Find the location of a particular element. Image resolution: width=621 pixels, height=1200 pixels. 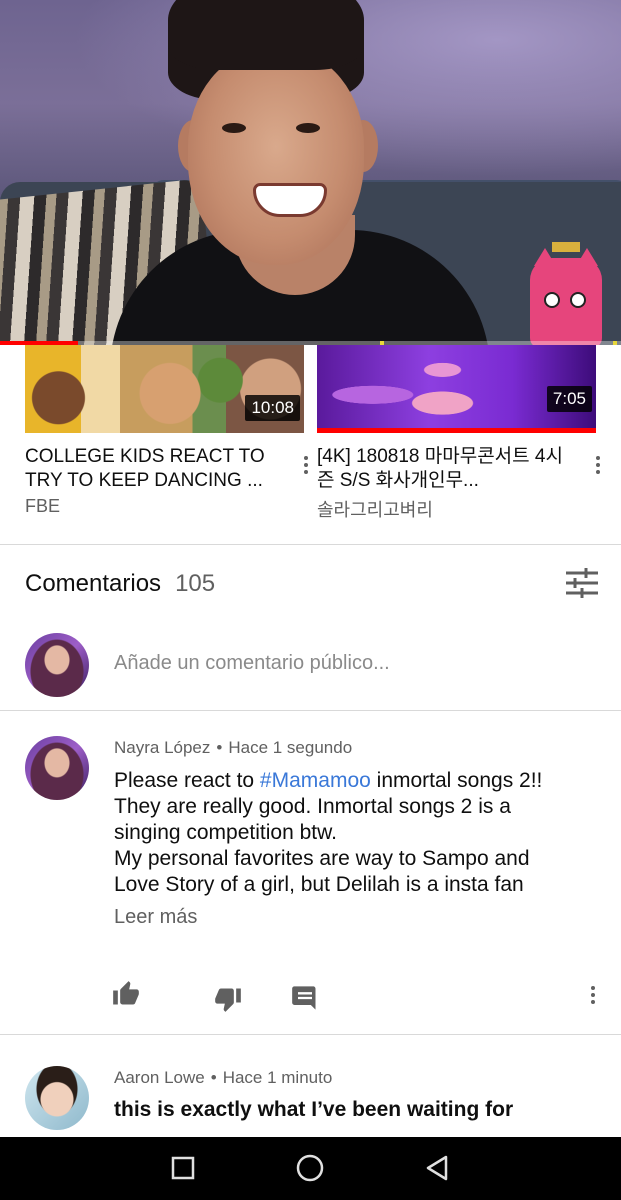

thumb-down-icon is located at coordinates (228, 999).